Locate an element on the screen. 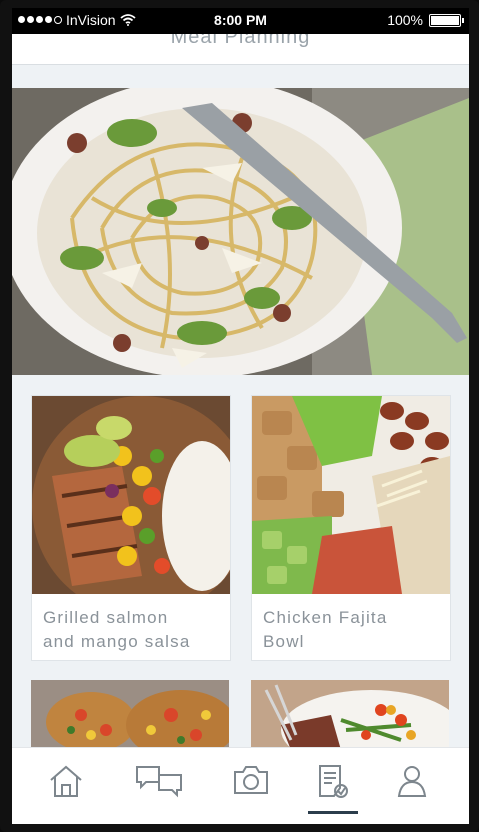  salmon-mango-salsa-image is located at coordinates (131, 495).